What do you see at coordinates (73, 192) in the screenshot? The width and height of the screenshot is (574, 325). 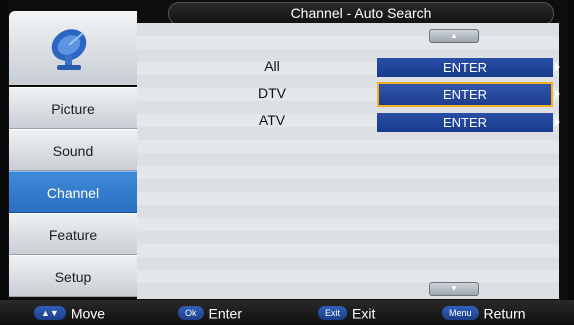 I see `sidebar-item-channel: Channel` at bounding box center [73, 192].